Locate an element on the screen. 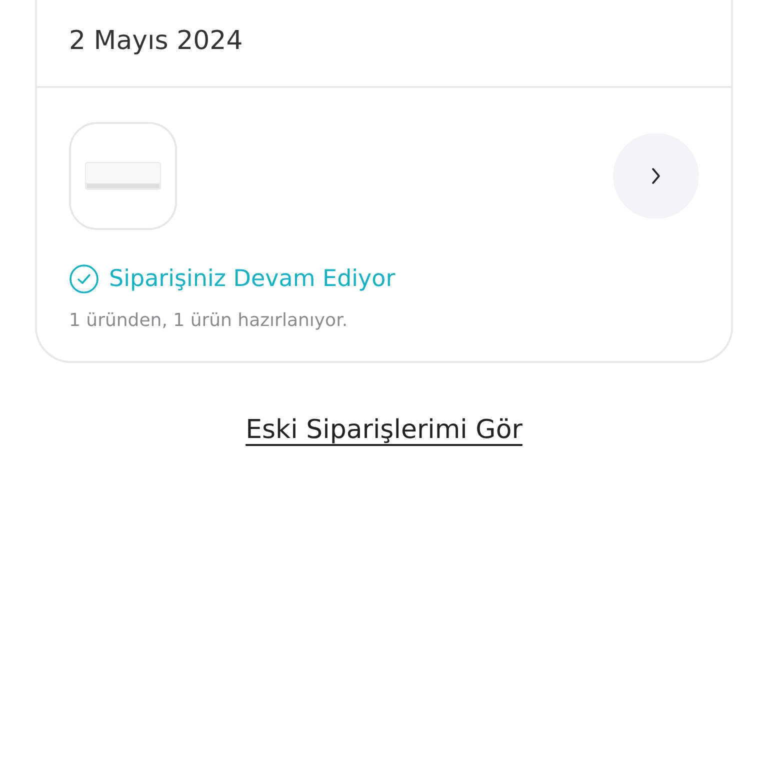 This screenshot has width=768, height=768. order-status: Siparişiniz Devam Ediyor is located at coordinates (252, 279).